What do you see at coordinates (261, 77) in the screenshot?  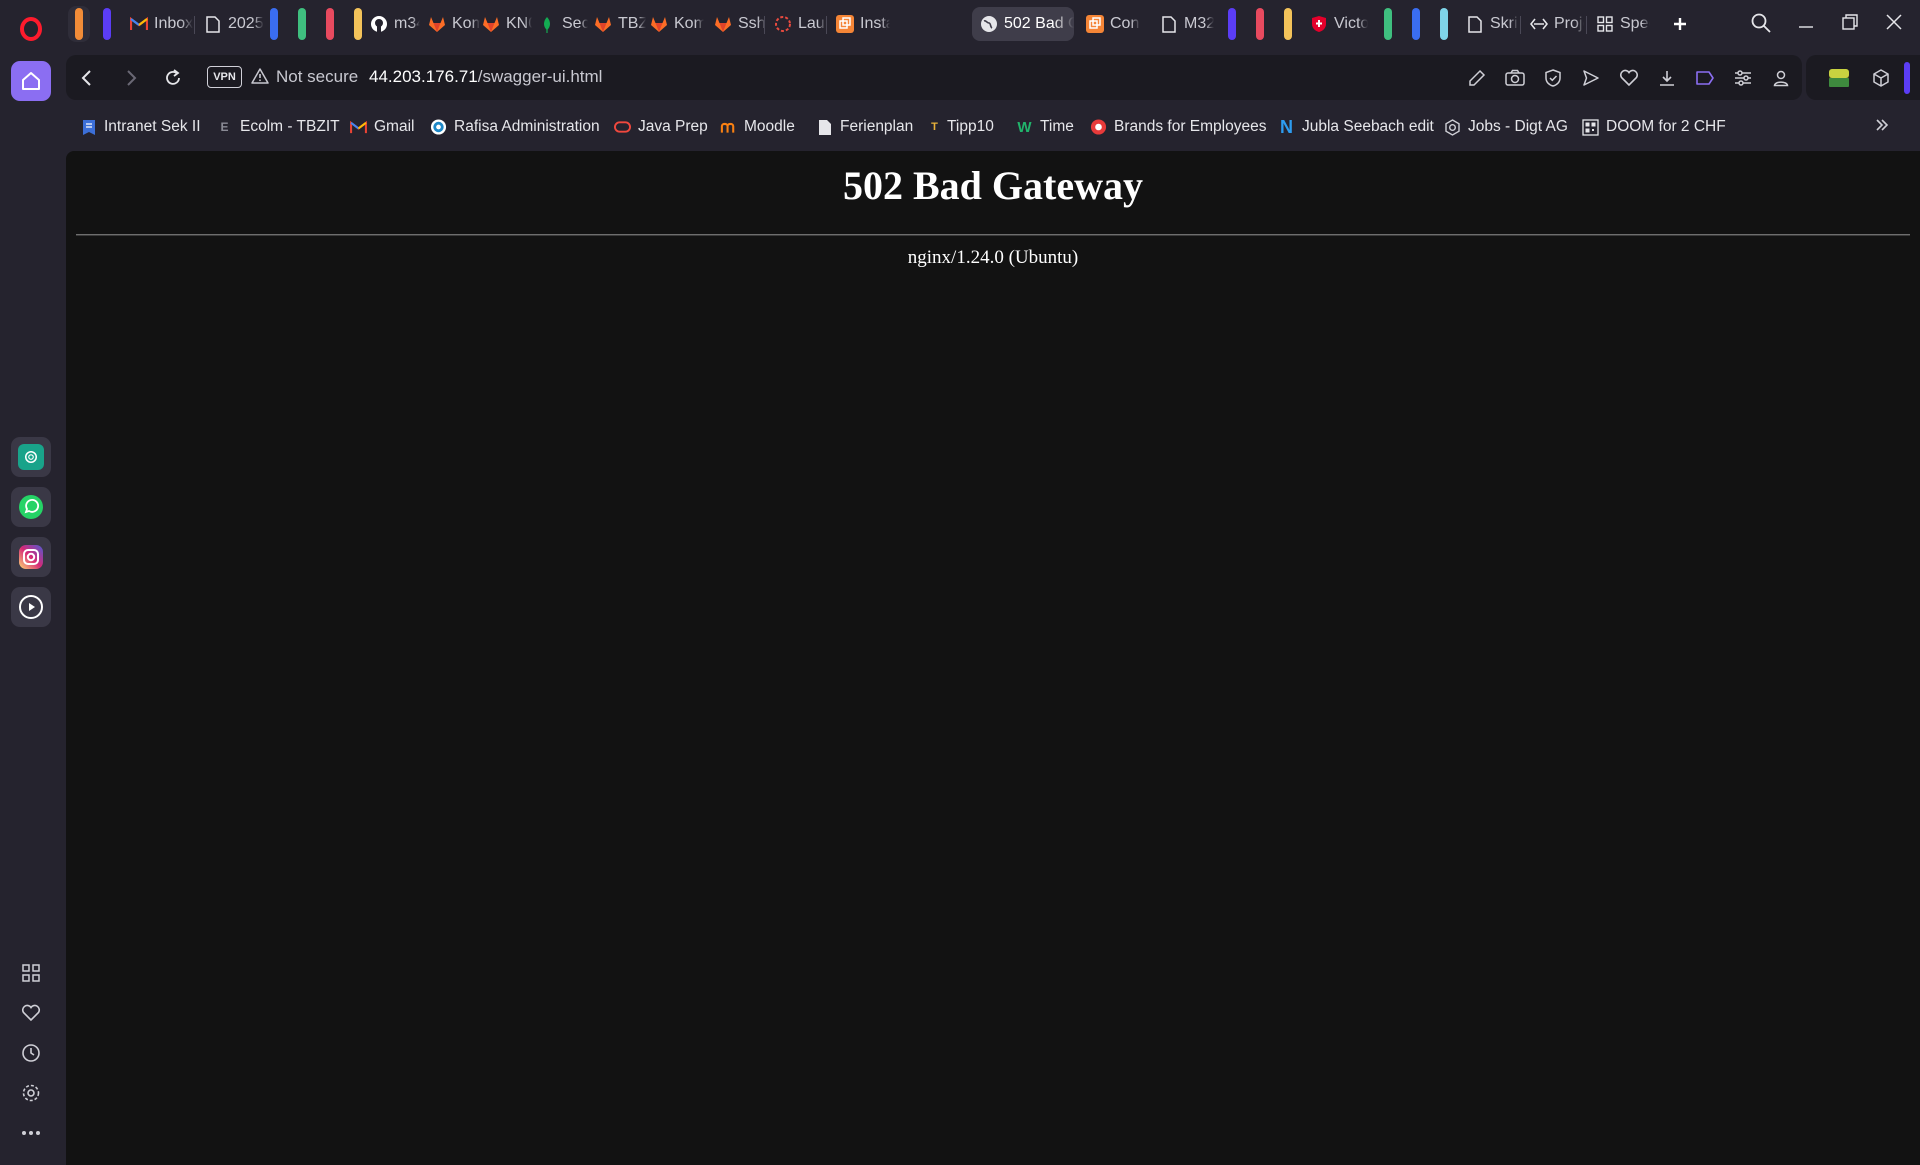 I see `warning-icon` at bounding box center [261, 77].